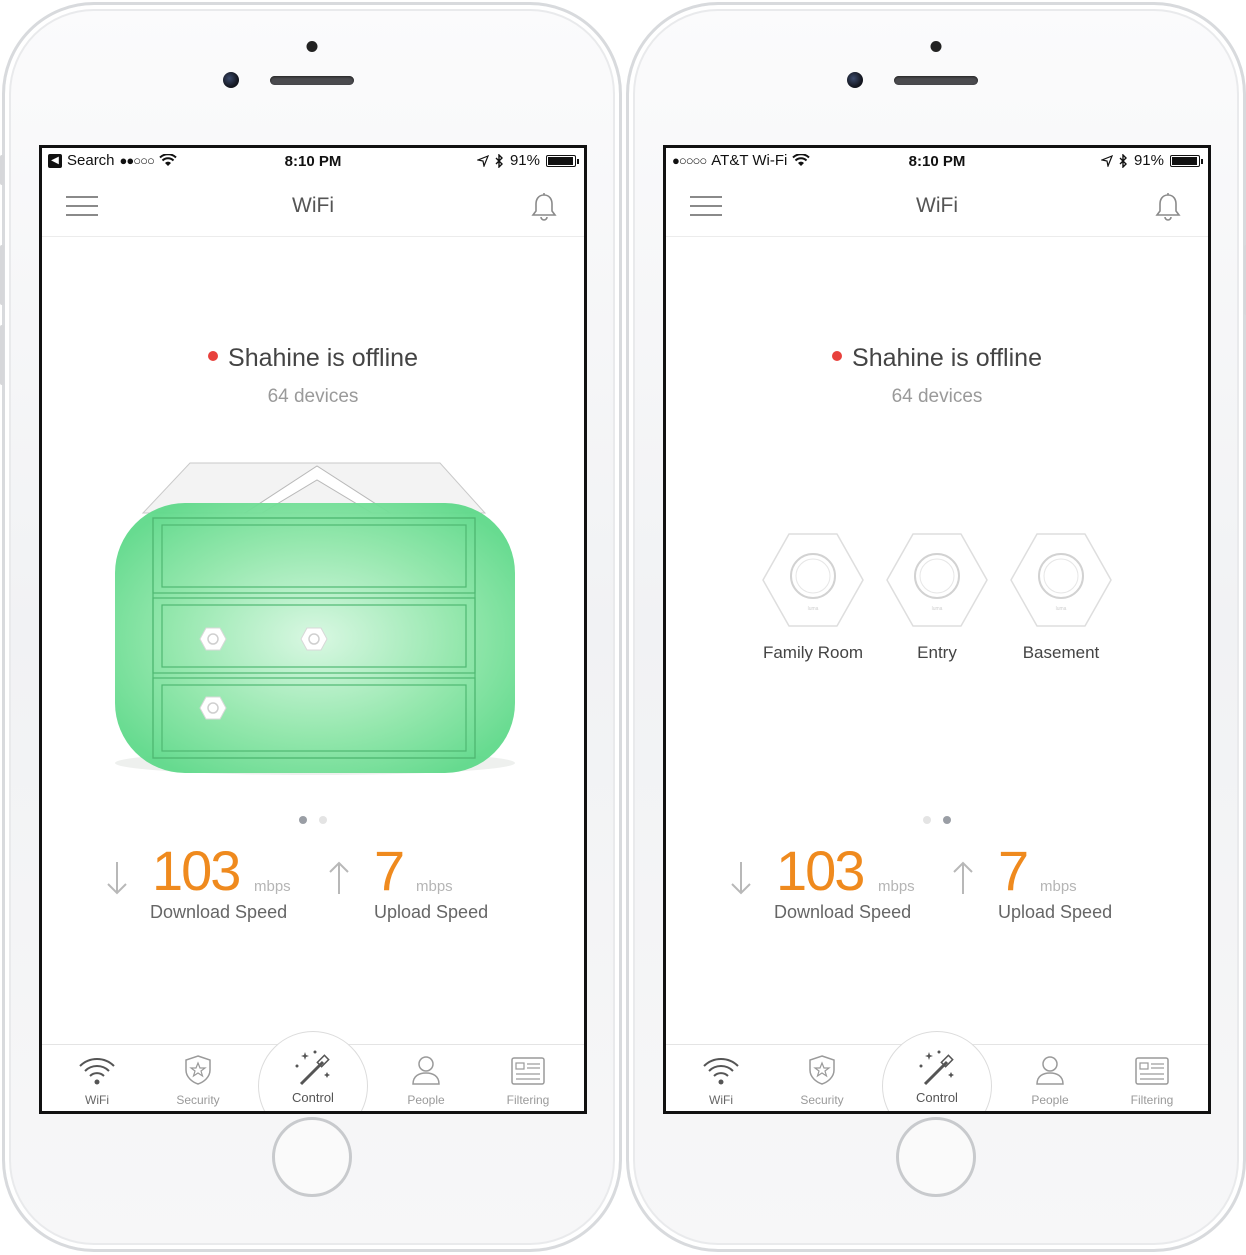 The width and height of the screenshot is (1246, 1255). What do you see at coordinates (2, 355) in the screenshot?
I see `volume-down-button` at bounding box center [2, 355].